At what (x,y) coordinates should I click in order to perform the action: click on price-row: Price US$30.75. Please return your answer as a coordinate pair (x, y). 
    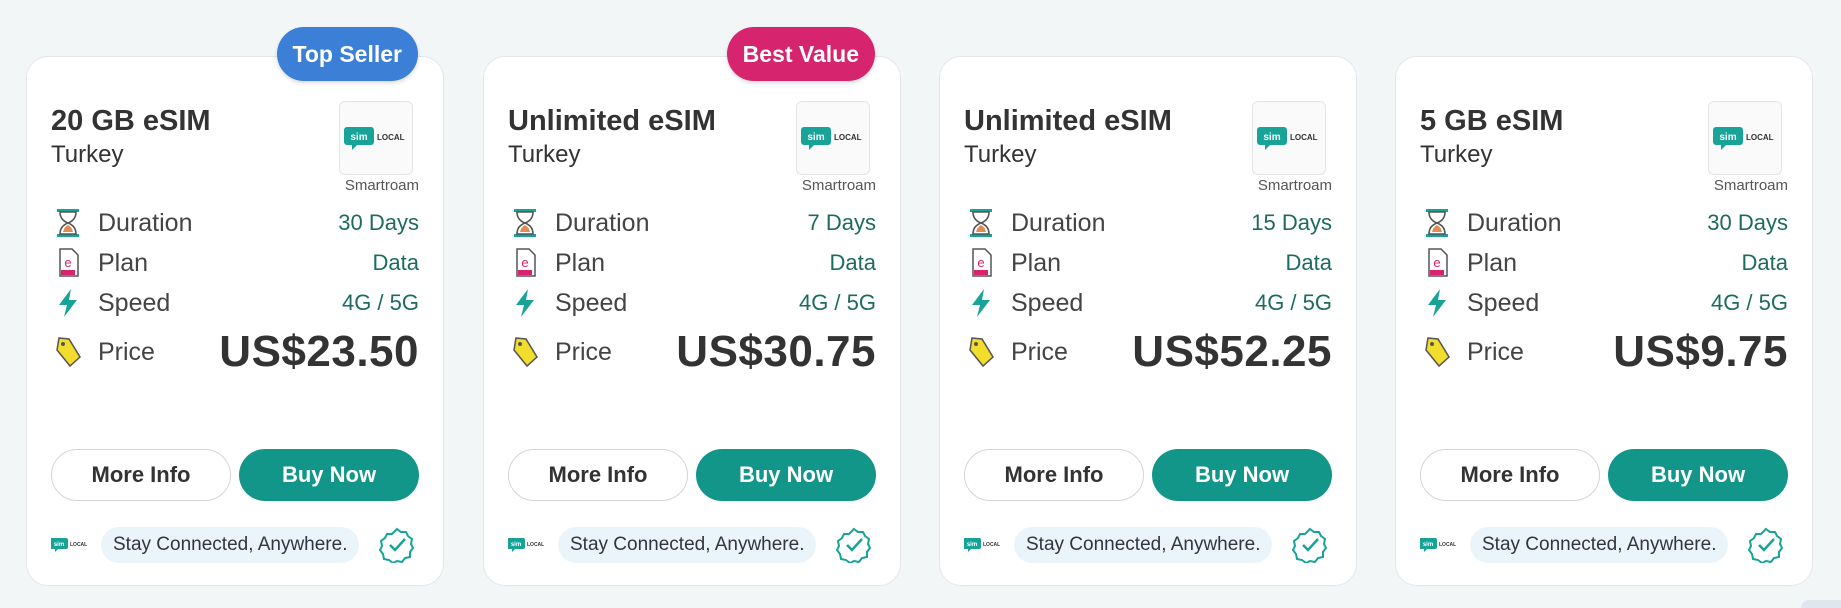
    Looking at the image, I should click on (692, 352).